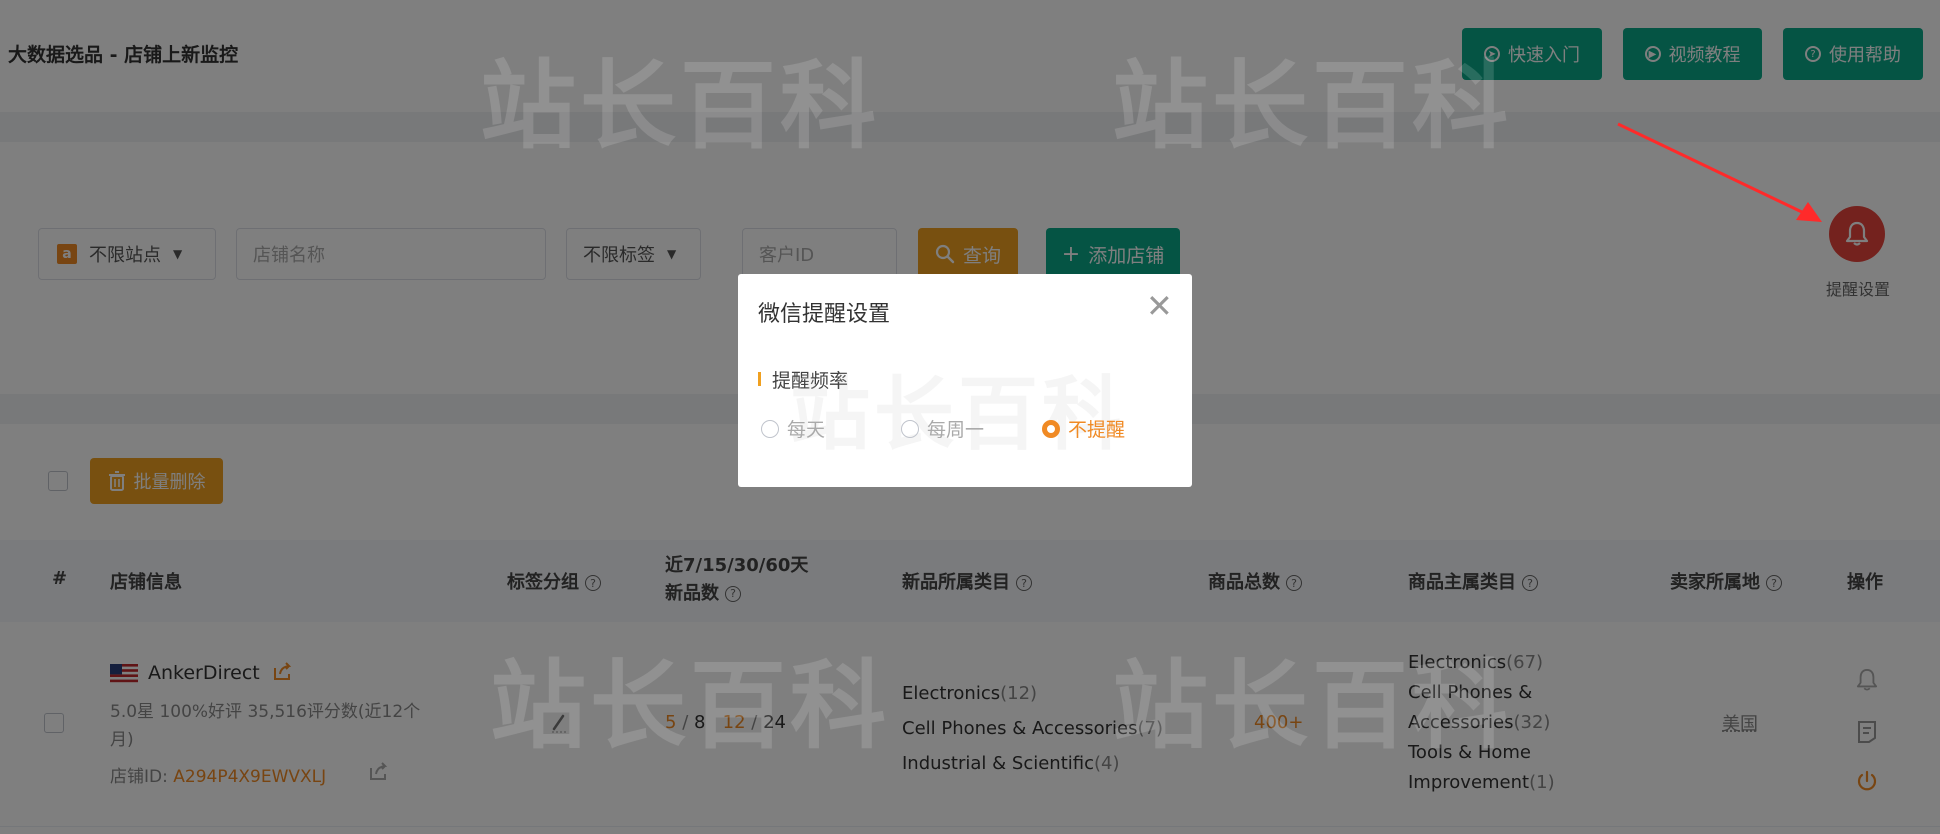 The image size is (1940, 834). What do you see at coordinates (806, 430) in the screenshot?
I see `radio-daily-label: 每天` at bounding box center [806, 430].